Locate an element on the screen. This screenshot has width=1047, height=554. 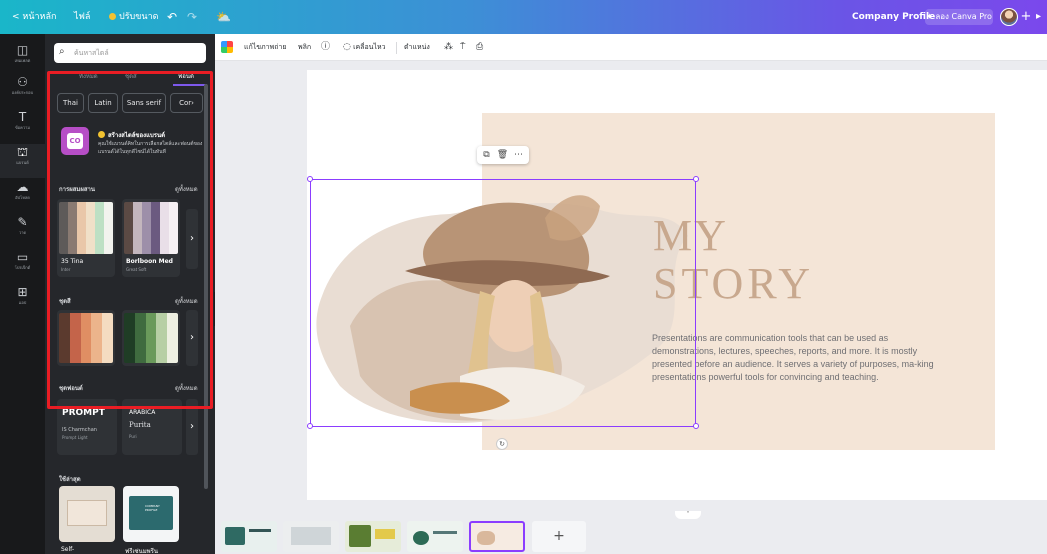
rail-item-label: วาด is located at coordinates (22, 232).